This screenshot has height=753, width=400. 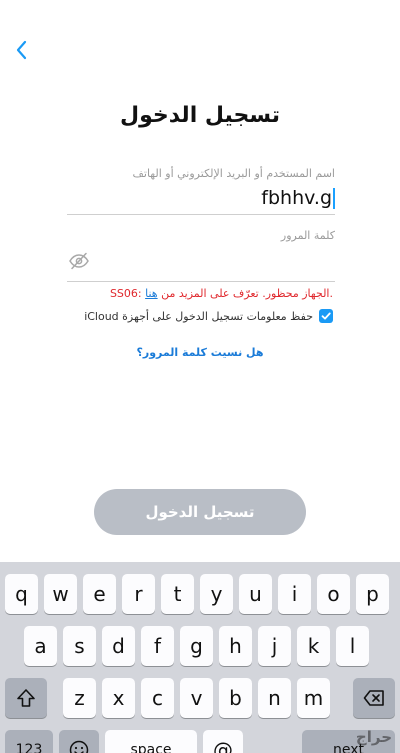 I want to click on password-label: كلمة المرور, so click(x=307, y=235).